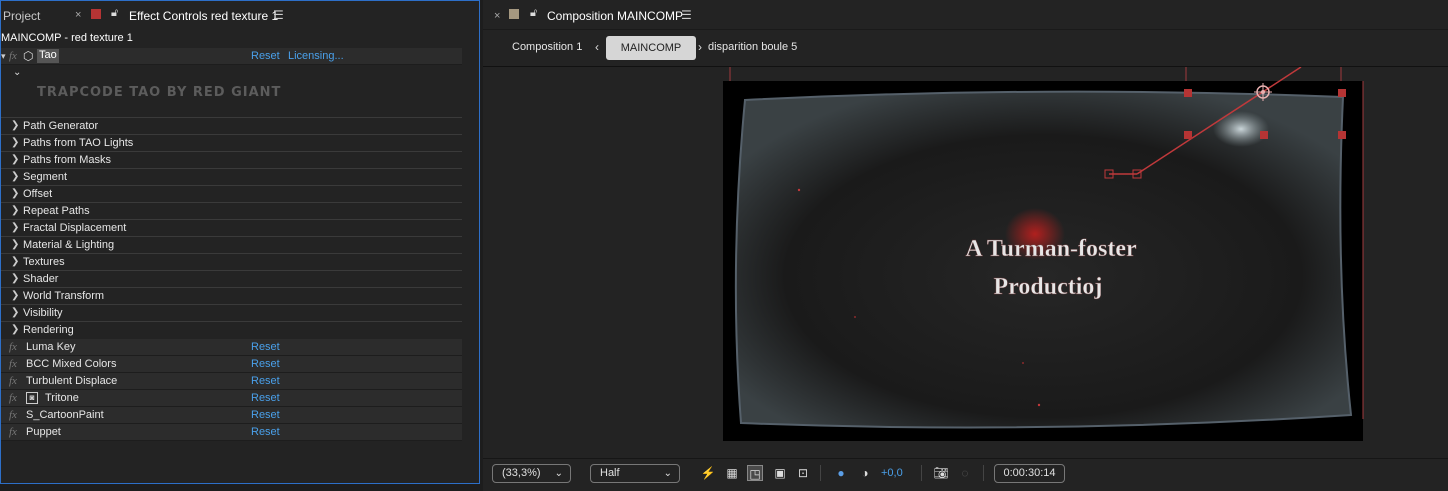  What do you see at coordinates (3, 56) in the screenshot?
I see `twirl-open-icon: ▾` at bounding box center [3, 56].